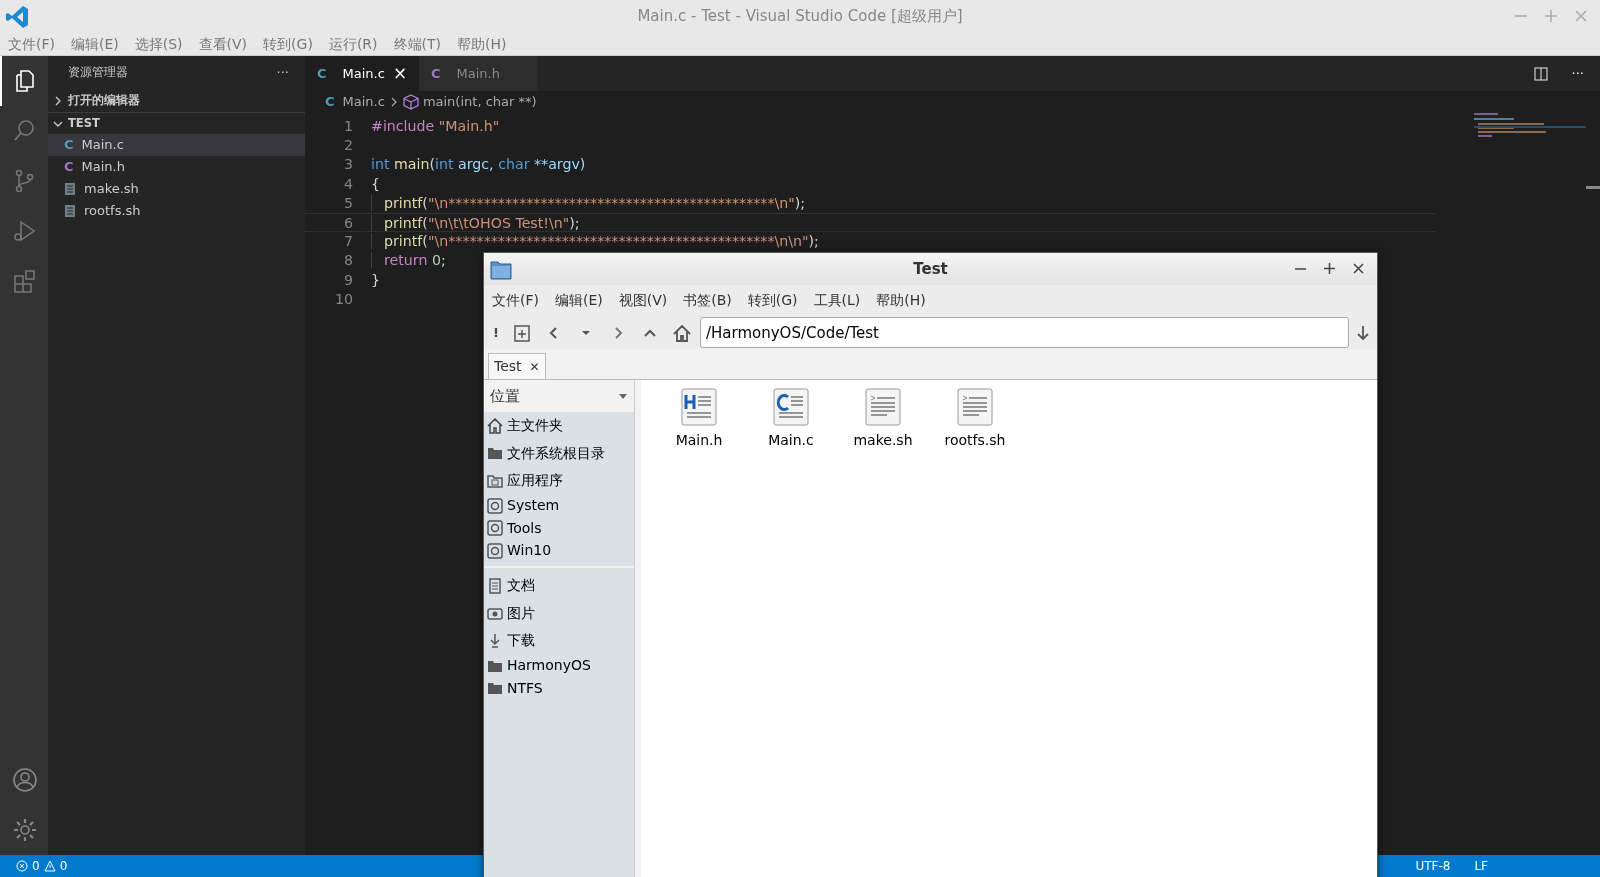 This screenshot has height=877, width=1600. What do you see at coordinates (559, 481) in the screenshot?
I see `place-item: 应用程序` at bounding box center [559, 481].